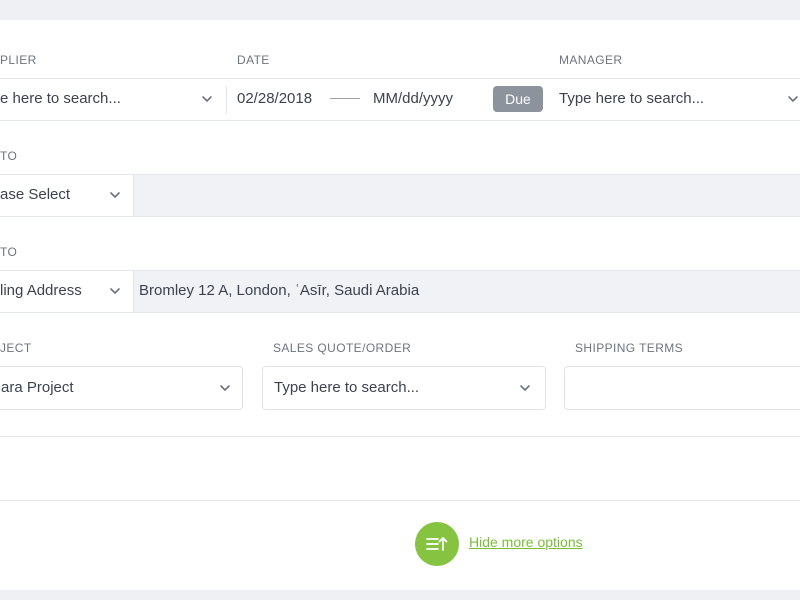  What do you see at coordinates (35, 194) in the screenshot?
I see `bill-to-select-value: ase Select` at bounding box center [35, 194].